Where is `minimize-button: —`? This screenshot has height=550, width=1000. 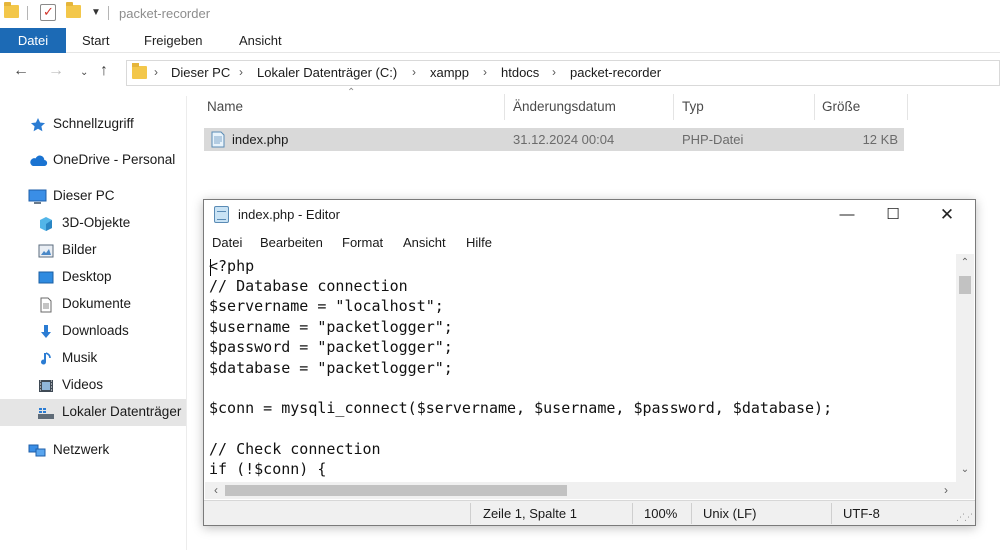 minimize-button: — is located at coordinates (847, 215).